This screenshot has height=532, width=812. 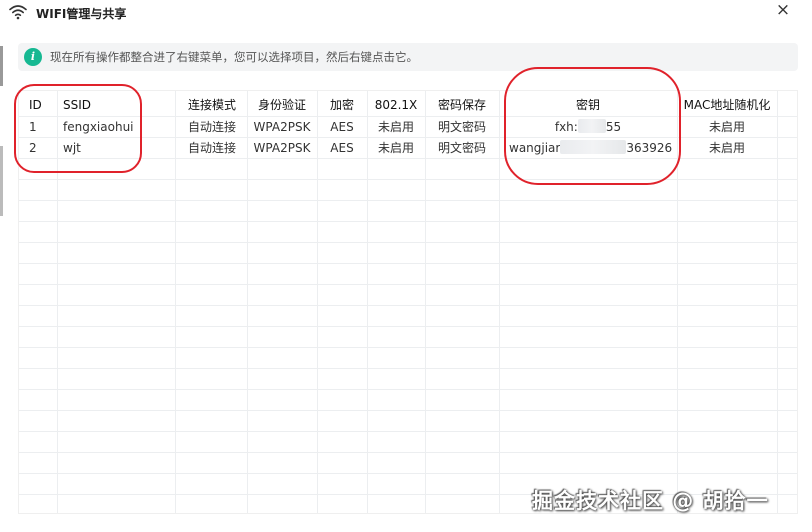 I want to click on title-bar: WIFI管理与共享 ×, so click(x=406, y=13).